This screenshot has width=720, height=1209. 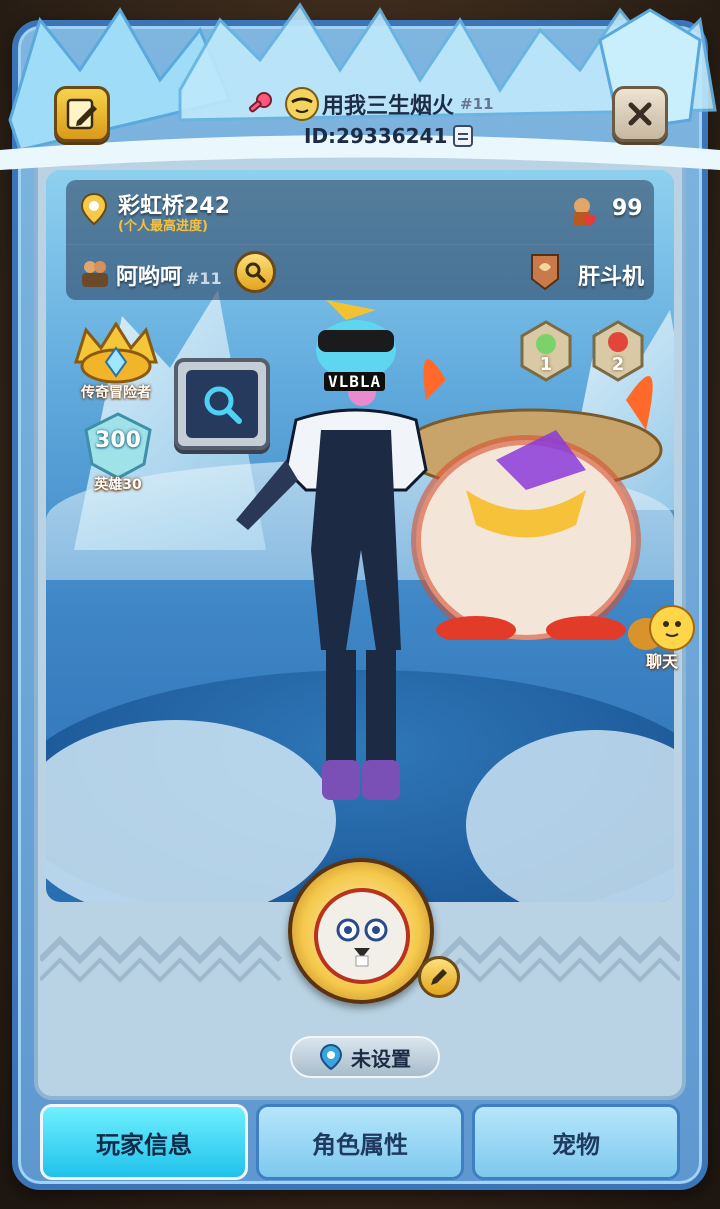 What do you see at coordinates (118, 454) in the screenshot?
I see `hero-badge: 300 英雄30` at bounding box center [118, 454].